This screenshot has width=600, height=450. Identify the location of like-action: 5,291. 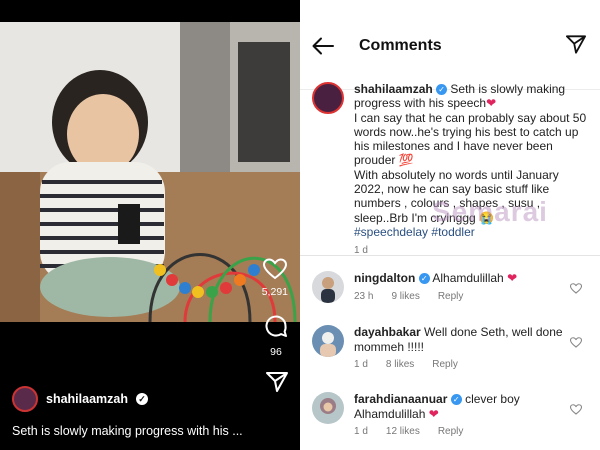
(275, 278).